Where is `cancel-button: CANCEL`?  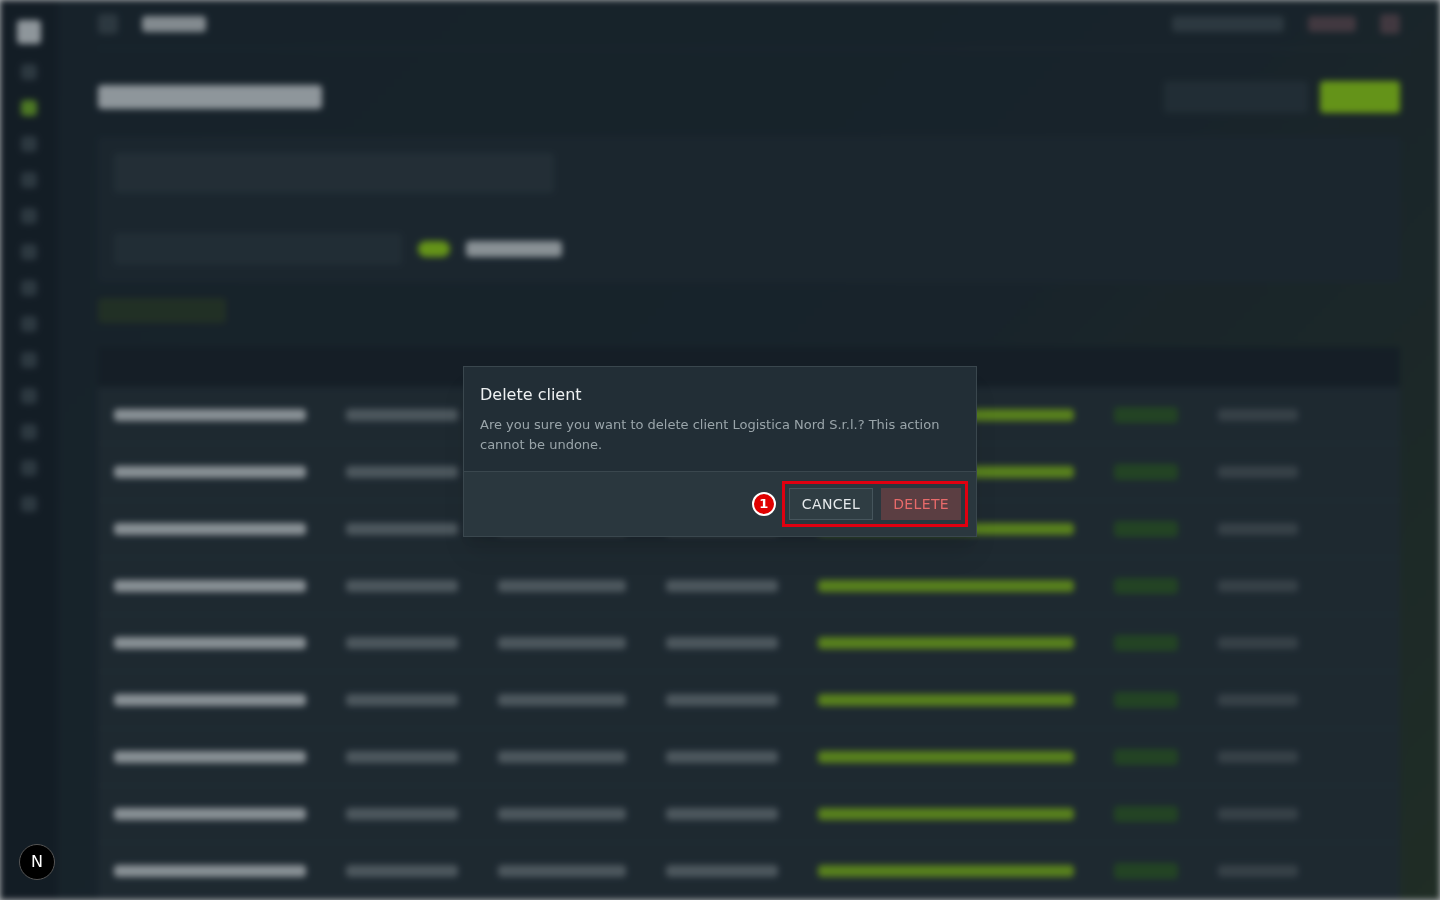
cancel-button: CANCEL is located at coordinates (831, 504).